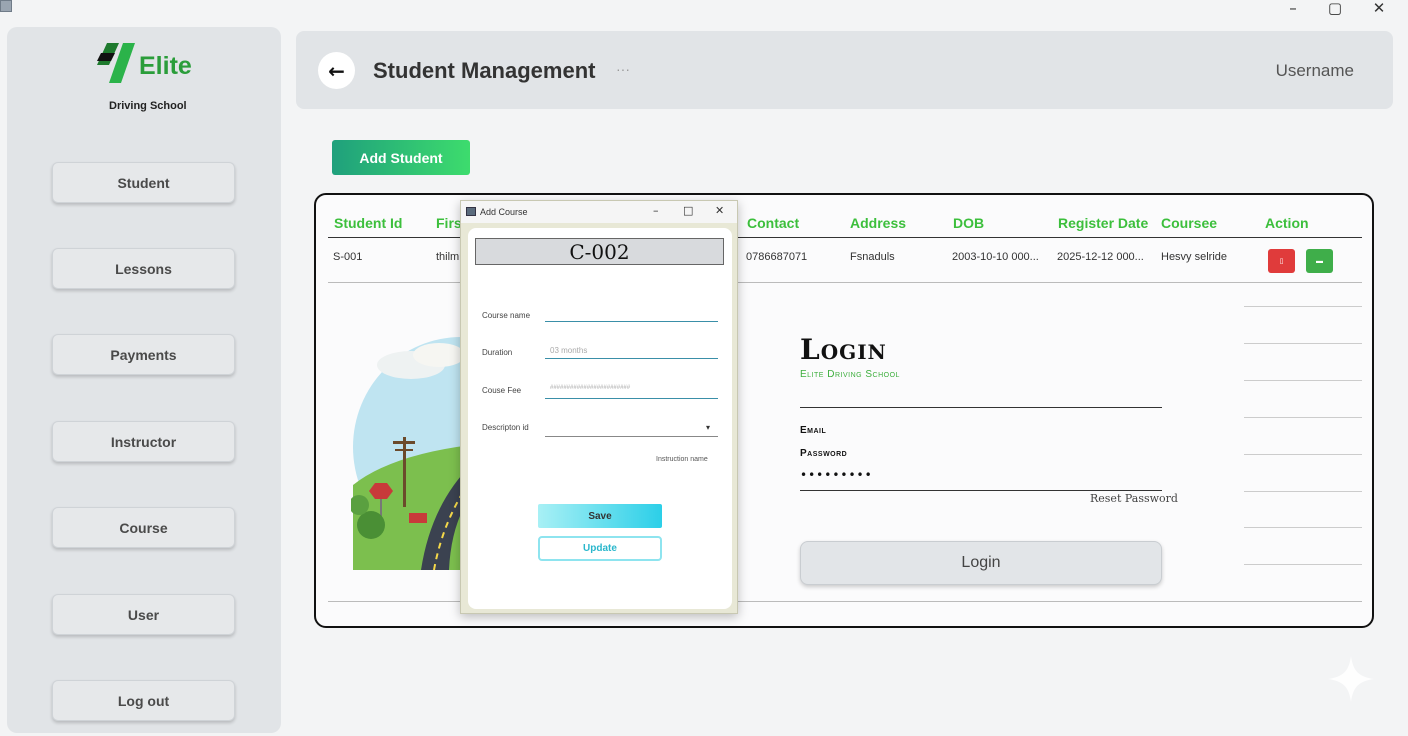 The image size is (1408, 736). I want to click on column-header-dob: DOB, so click(968, 223).